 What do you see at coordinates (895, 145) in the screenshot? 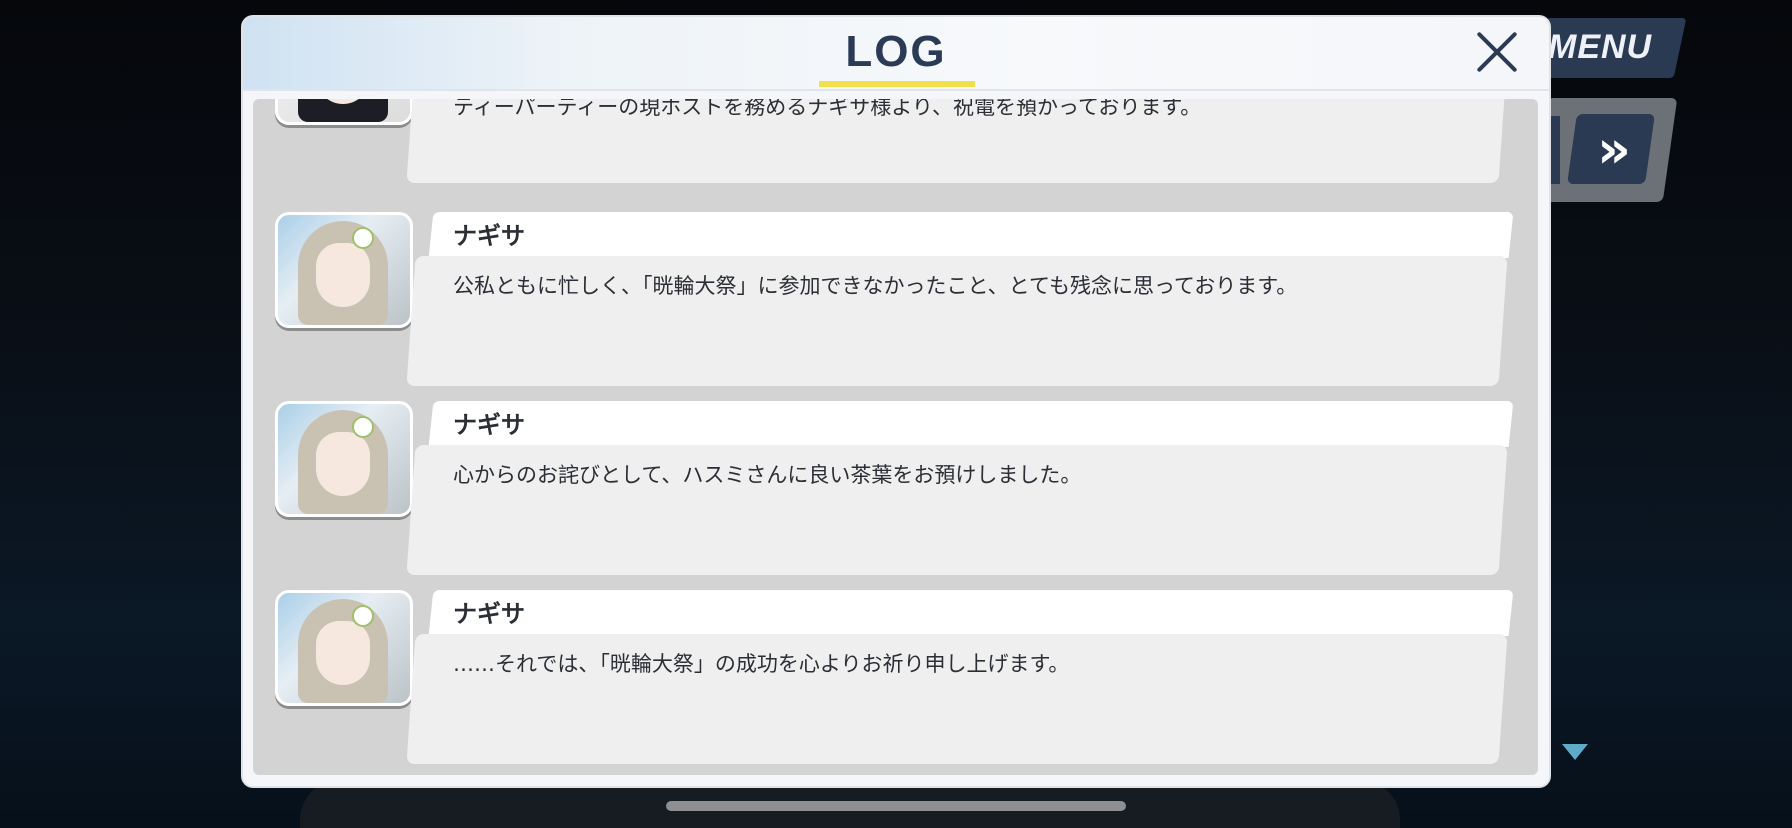
I see `log-entry: ティーパーティーの現ホストを務めるナギサ様より、祝電を預かっております。` at bounding box center [895, 145].